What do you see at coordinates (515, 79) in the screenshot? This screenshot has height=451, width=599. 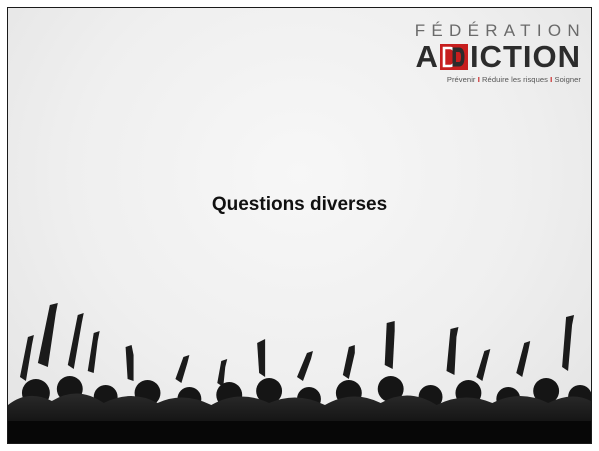 I see `tagline-reduire: Réduire les risques` at bounding box center [515, 79].